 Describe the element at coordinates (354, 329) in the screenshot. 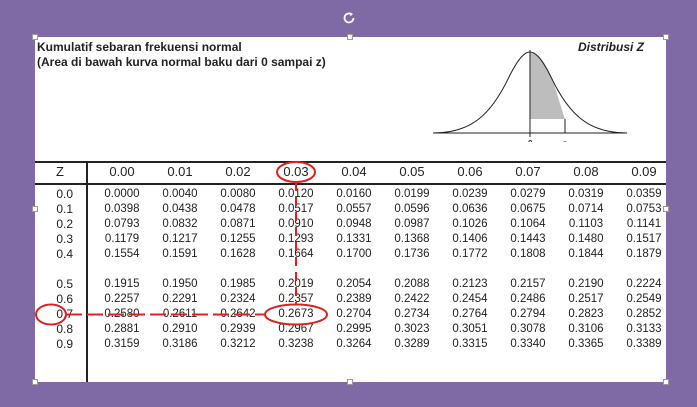

I see `table-cell: 0.2995` at that location.